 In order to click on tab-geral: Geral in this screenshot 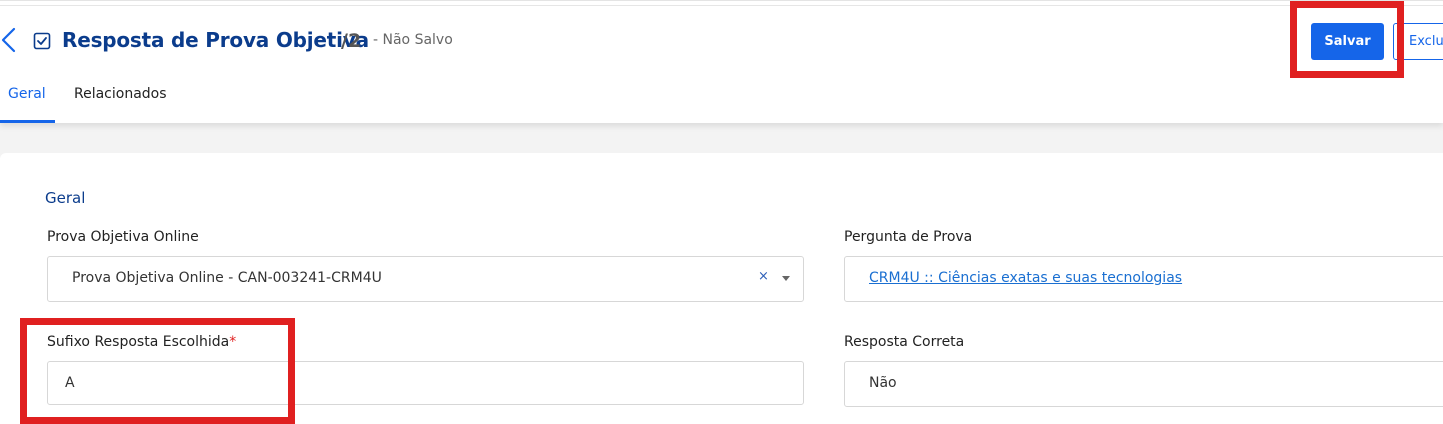, I will do `click(27, 94)`.